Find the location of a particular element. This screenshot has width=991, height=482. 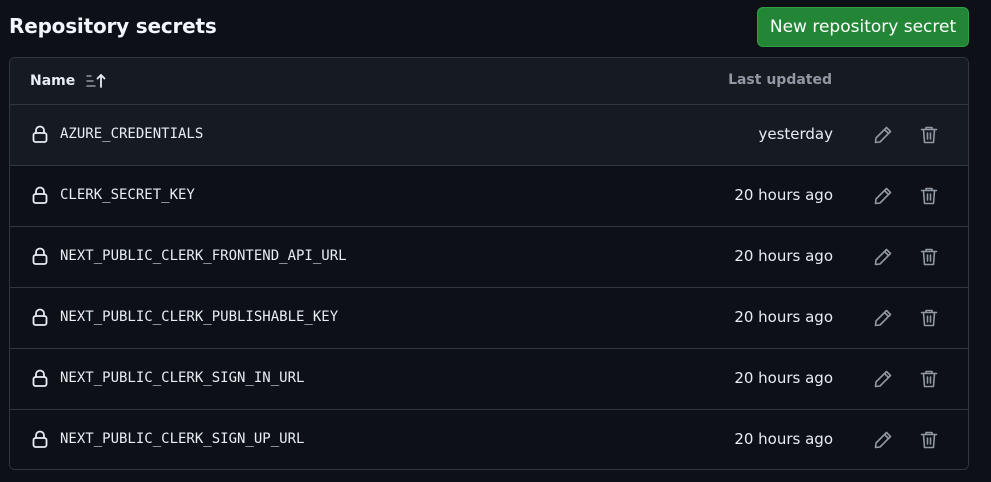

secret-name: NEXT_PUBLIC_CLERK_SIGN_IN_URL is located at coordinates (182, 378).